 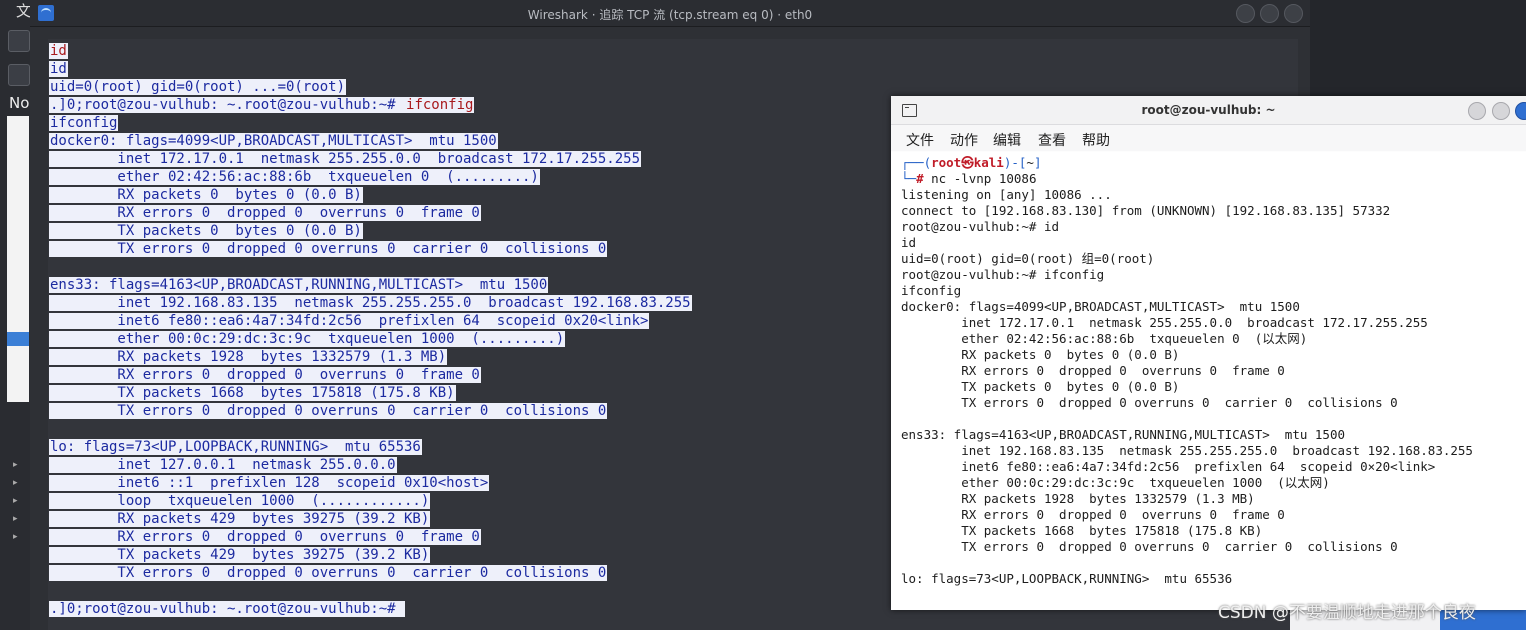 What do you see at coordinates (931, 290) in the screenshot?
I see `terminal-output-line: ifconfig` at bounding box center [931, 290].